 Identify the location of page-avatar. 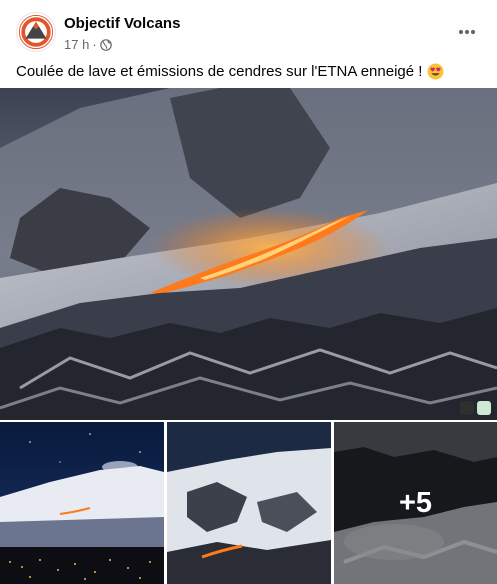
(36, 32).